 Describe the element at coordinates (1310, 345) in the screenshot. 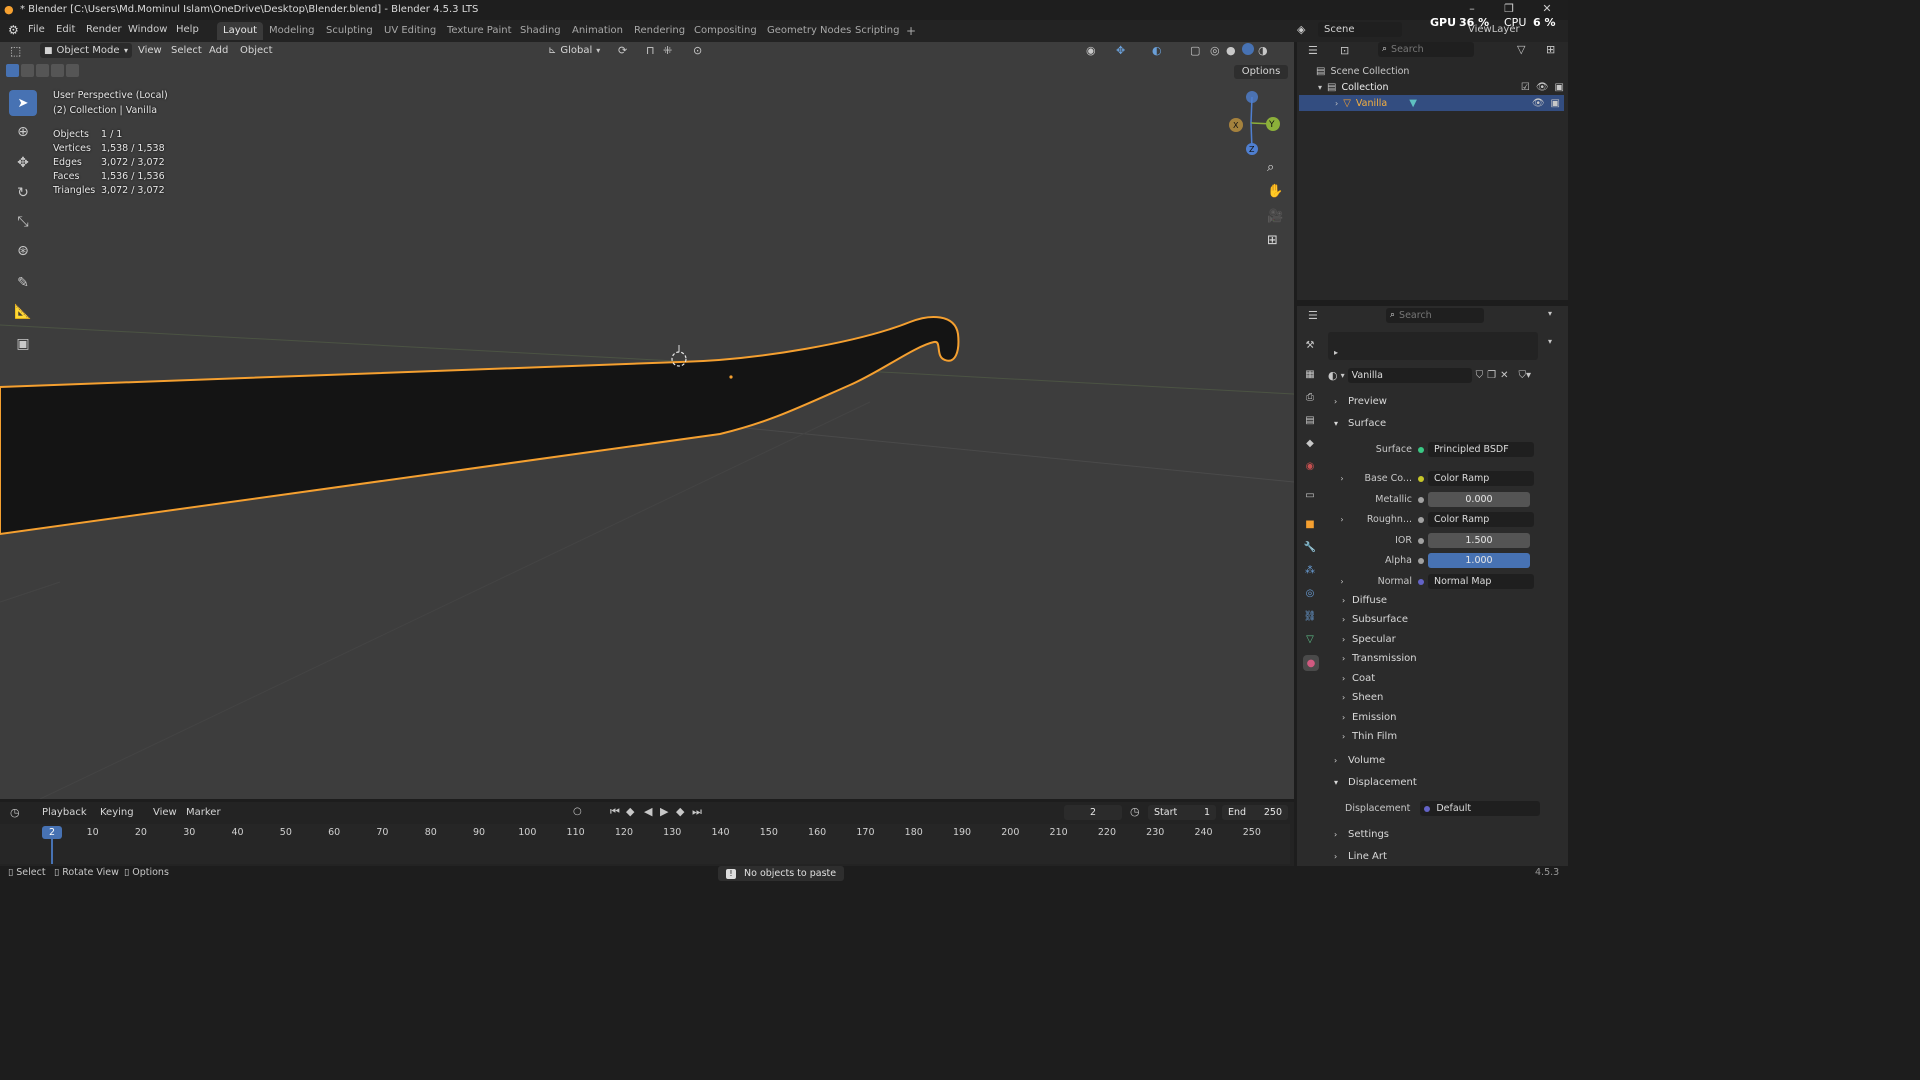

I see `tool-tab-icon: ⚒` at that location.